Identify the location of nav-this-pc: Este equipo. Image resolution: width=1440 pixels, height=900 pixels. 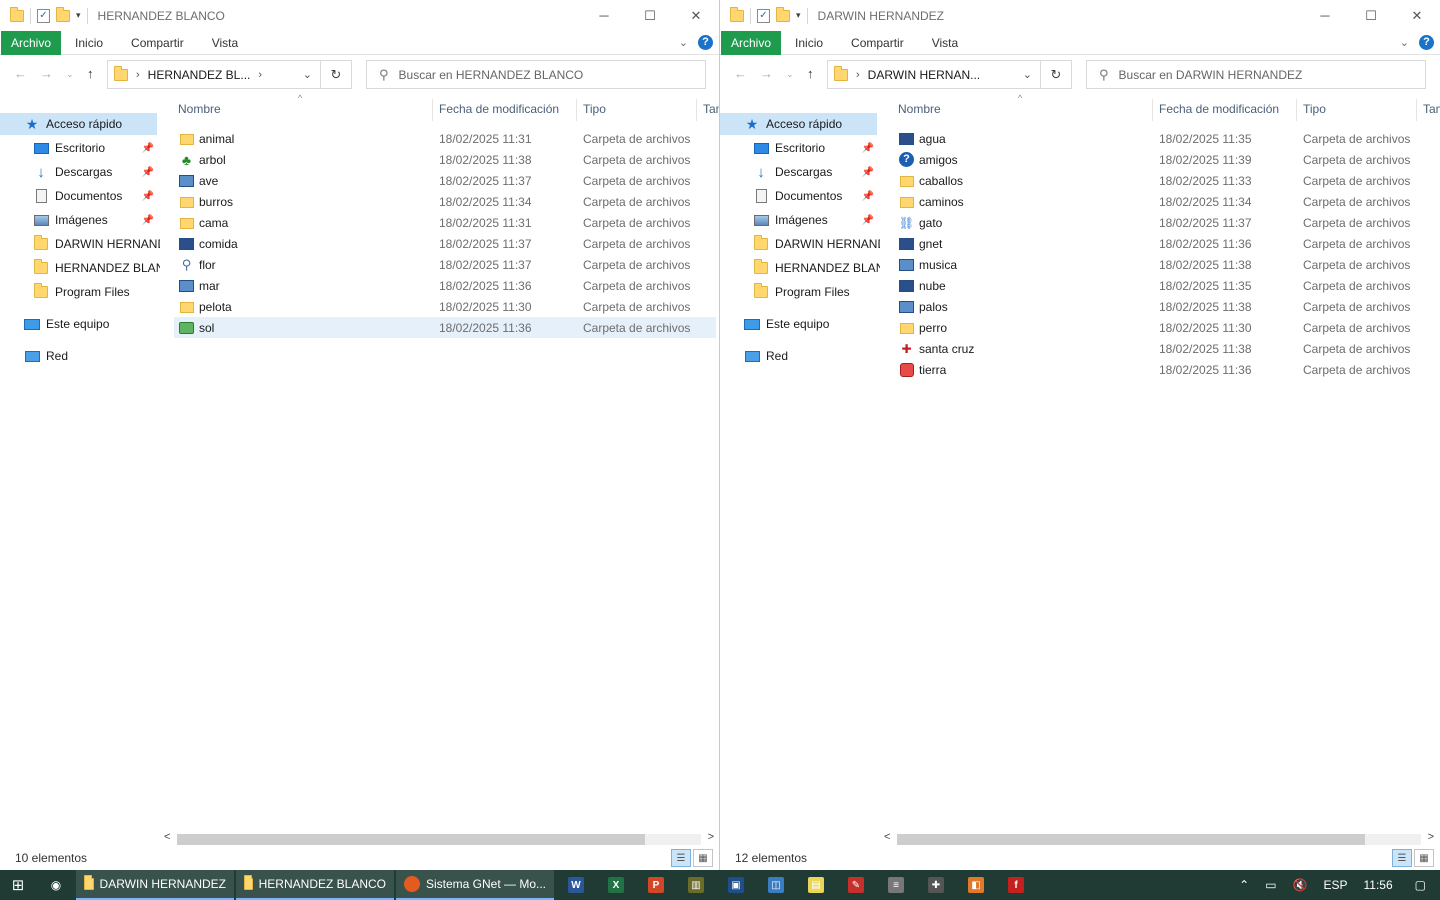
(92, 324).